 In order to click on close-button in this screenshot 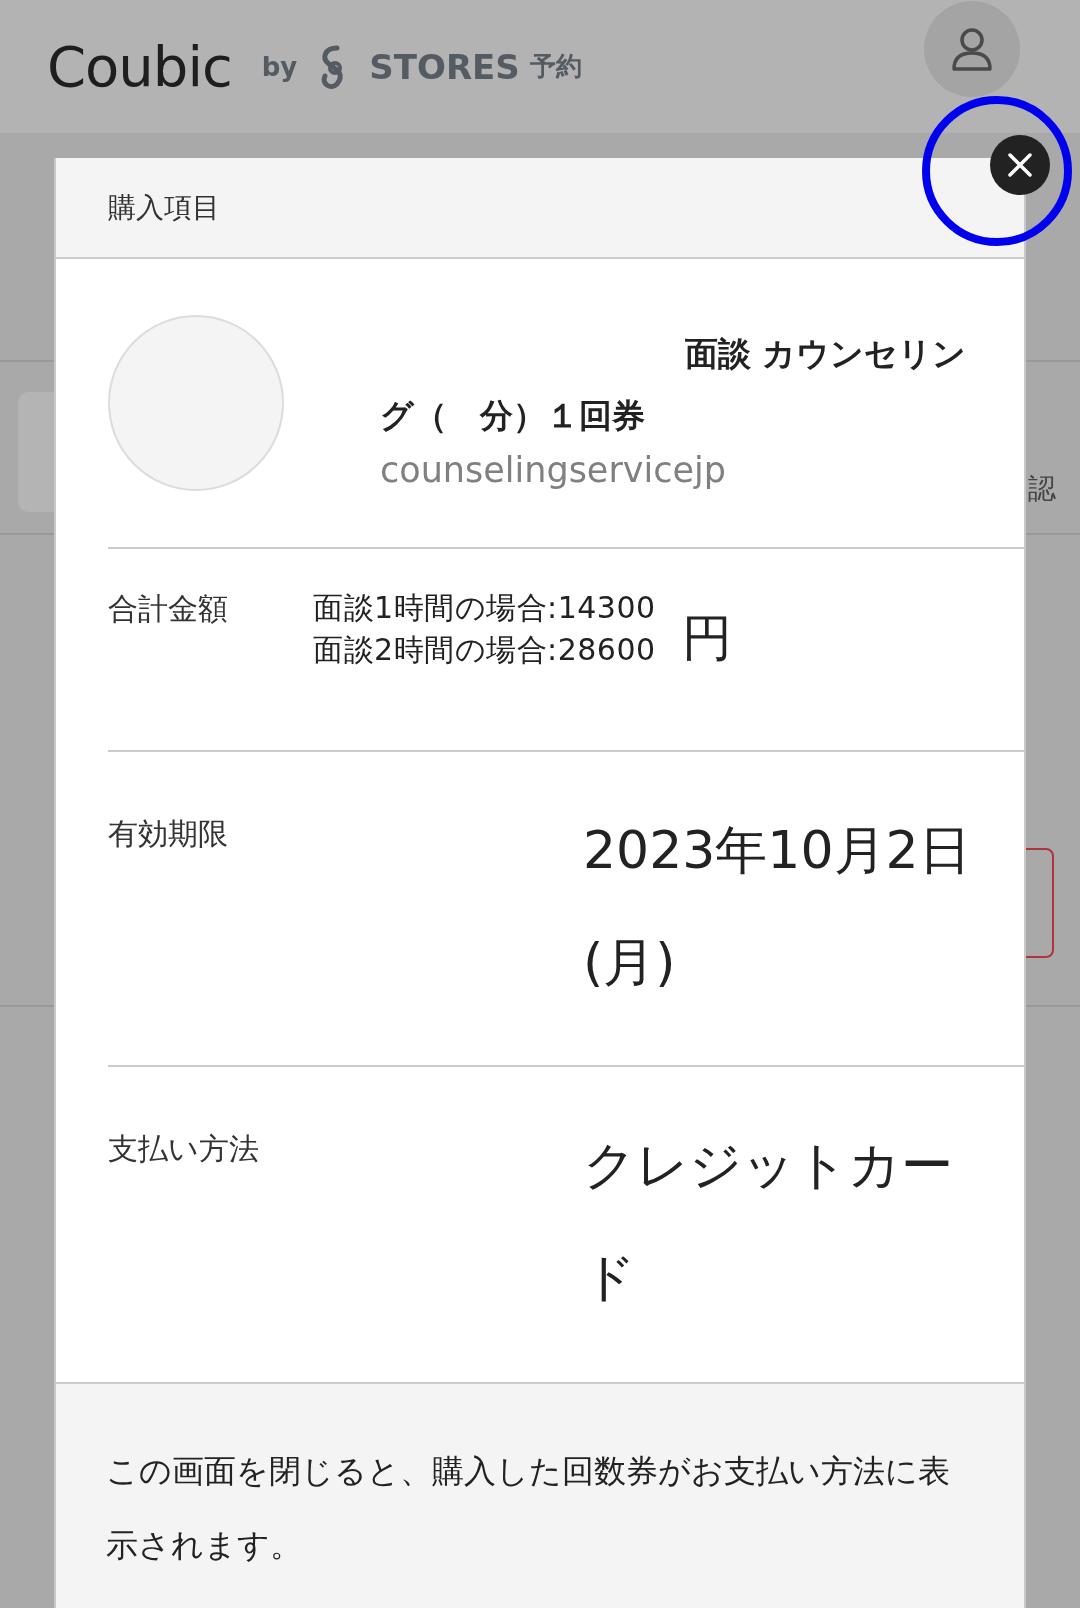, I will do `click(1020, 165)`.